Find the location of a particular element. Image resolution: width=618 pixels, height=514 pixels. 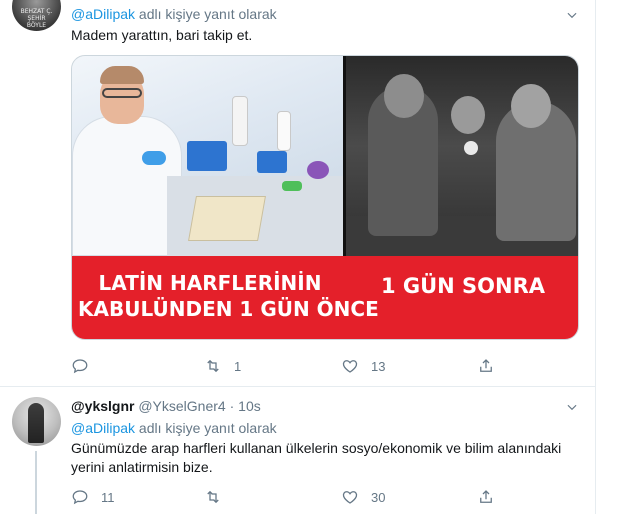

thread-line is located at coordinates (36, 482).